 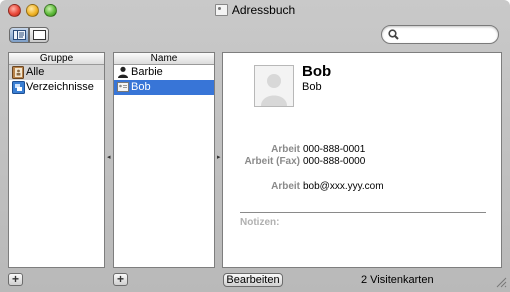 I want to click on resize-grip-icon, so click(x=501, y=282).